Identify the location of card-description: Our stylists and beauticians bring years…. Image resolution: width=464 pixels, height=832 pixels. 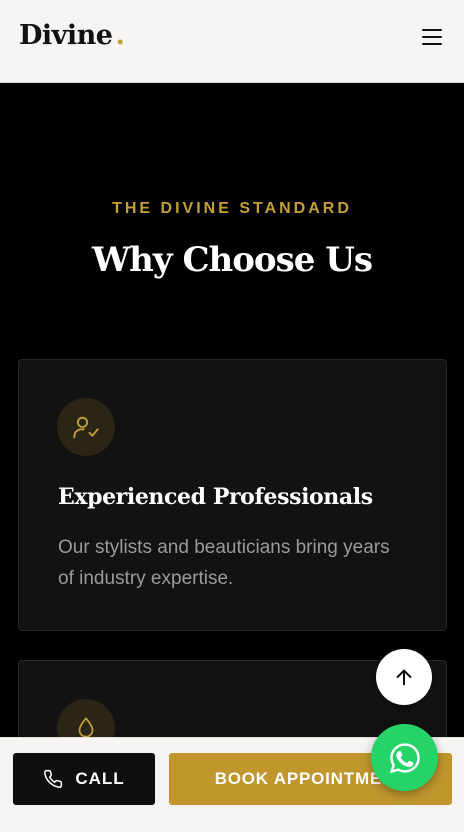
(224, 563).